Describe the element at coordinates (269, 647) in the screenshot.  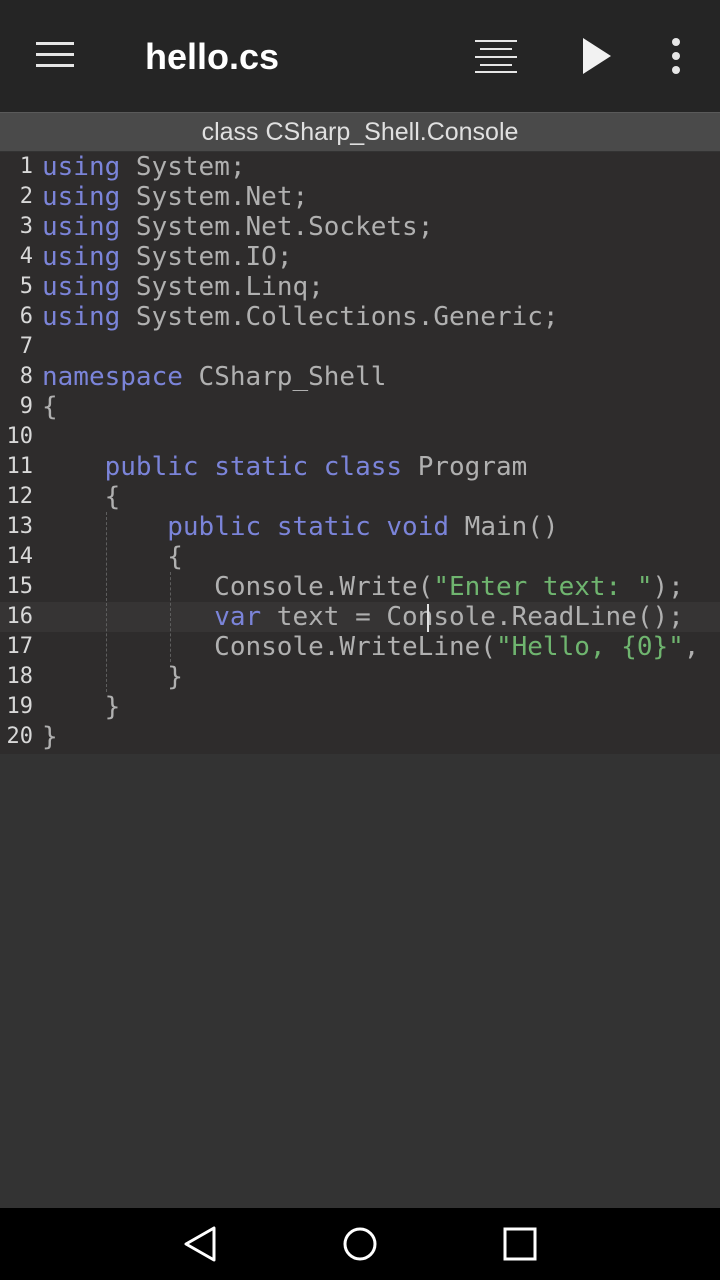
I see `code-token: Console.WriteLine(` at that location.